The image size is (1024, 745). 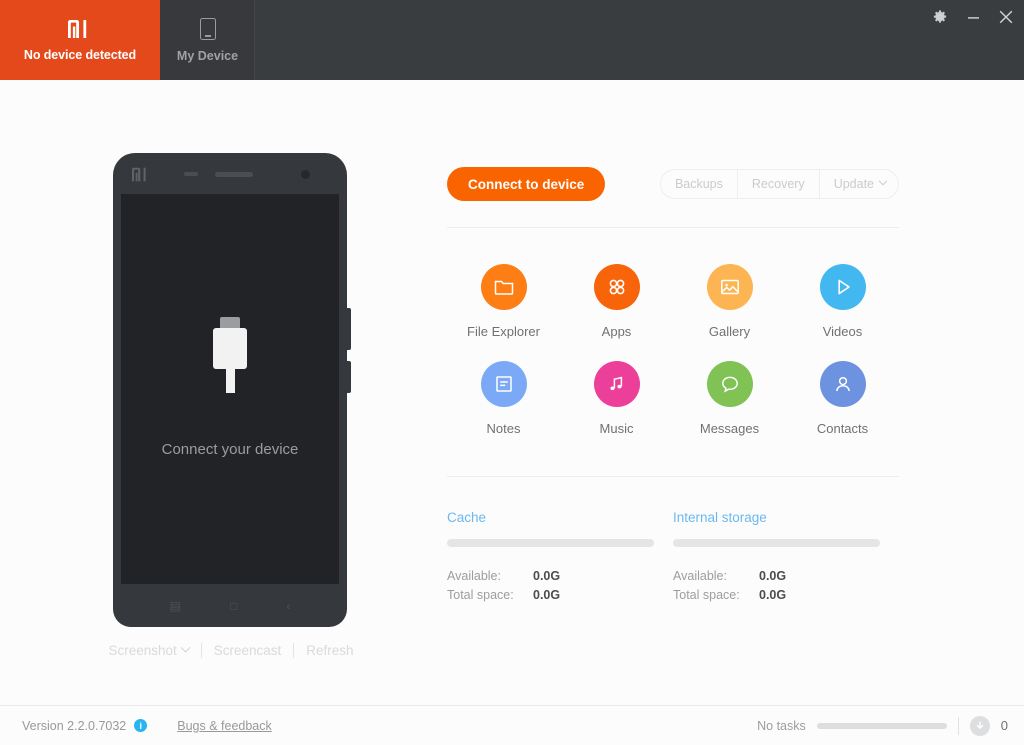 What do you see at coordinates (958, 725) in the screenshot?
I see `status-divider` at bounding box center [958, 725].